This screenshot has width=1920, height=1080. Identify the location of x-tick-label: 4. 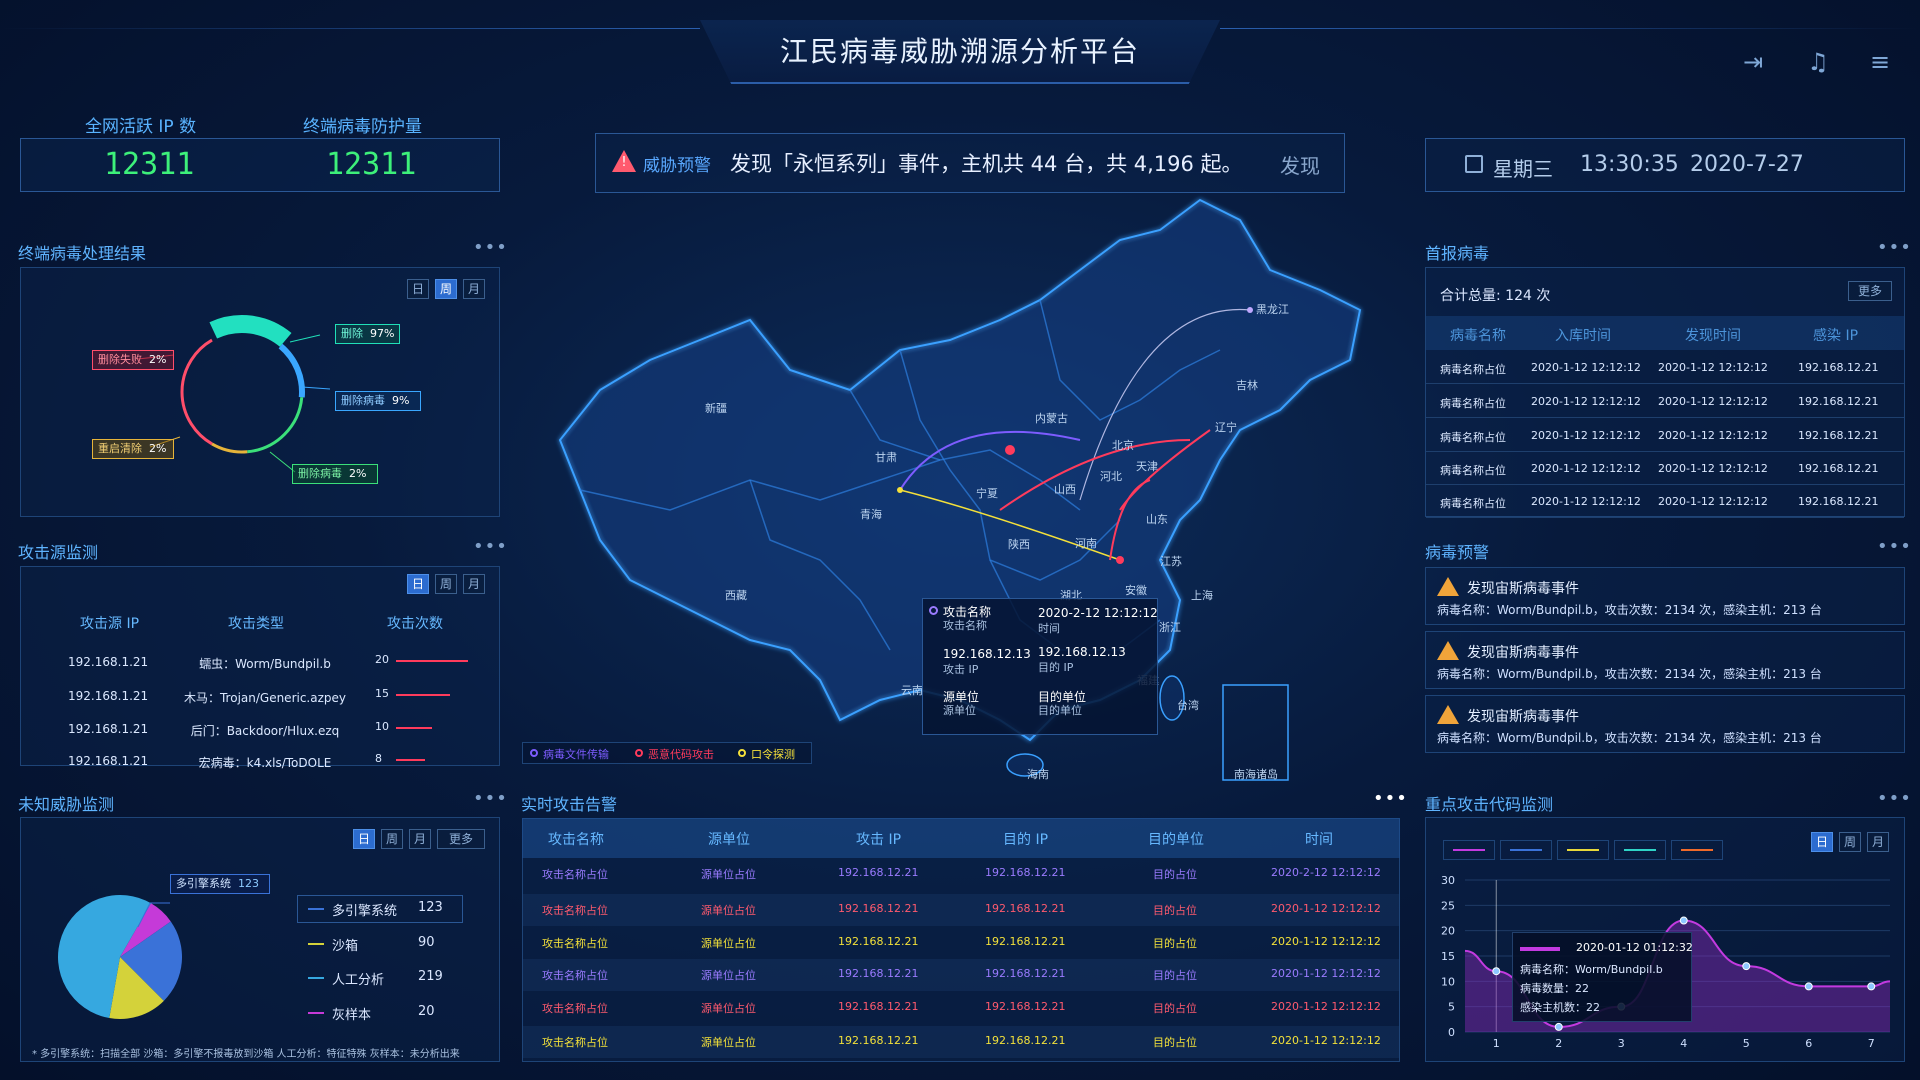
(1683, 1043).